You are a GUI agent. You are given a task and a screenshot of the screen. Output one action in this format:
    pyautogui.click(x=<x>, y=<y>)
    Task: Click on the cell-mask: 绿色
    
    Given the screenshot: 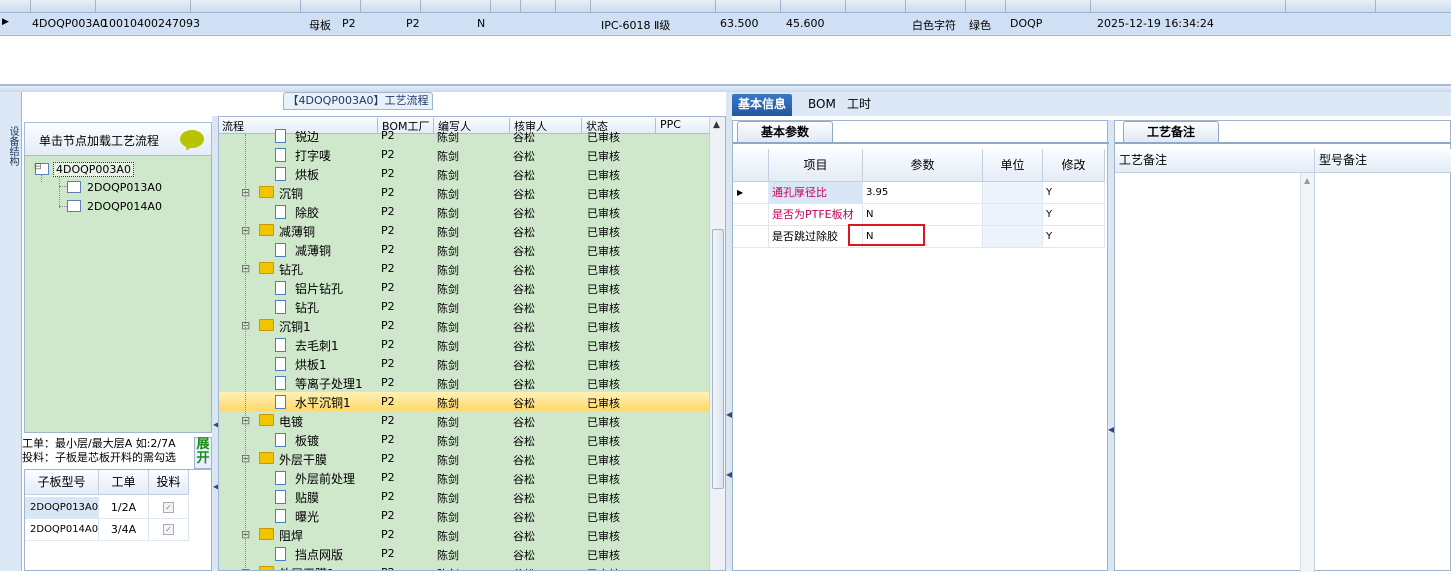 What is the action you would take?
    pyautogui.click(x=980, y=25)
    